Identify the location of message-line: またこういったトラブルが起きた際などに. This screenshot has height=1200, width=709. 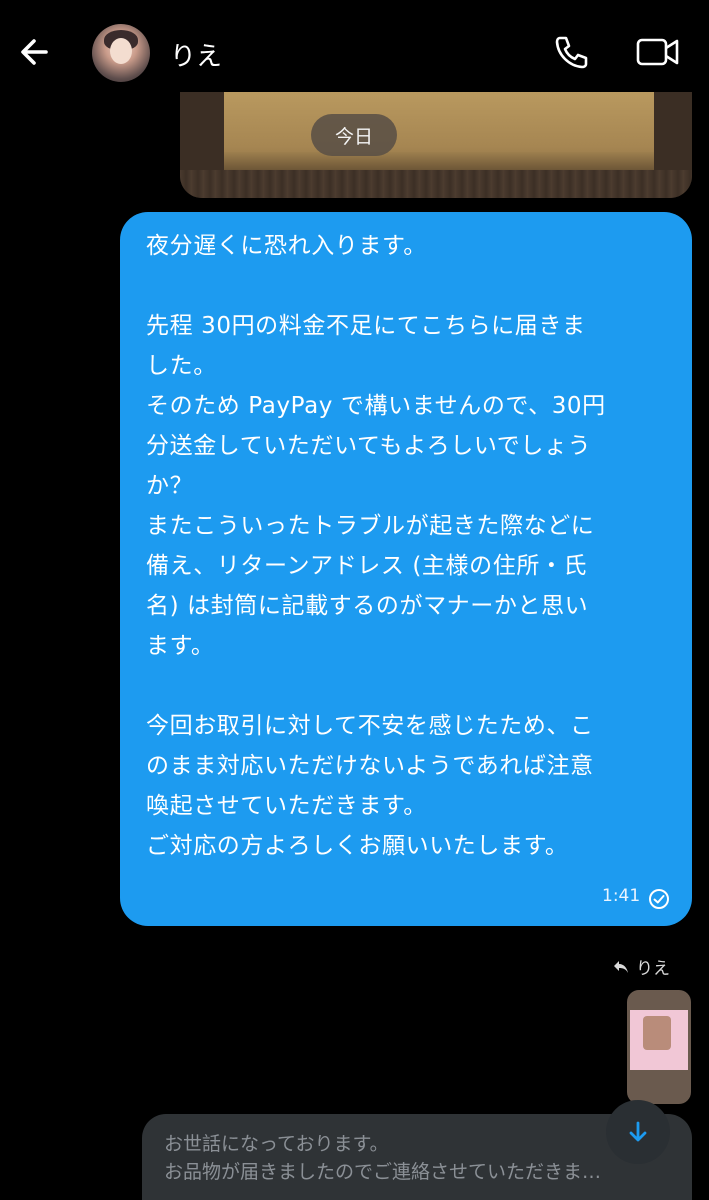
(370, 526).